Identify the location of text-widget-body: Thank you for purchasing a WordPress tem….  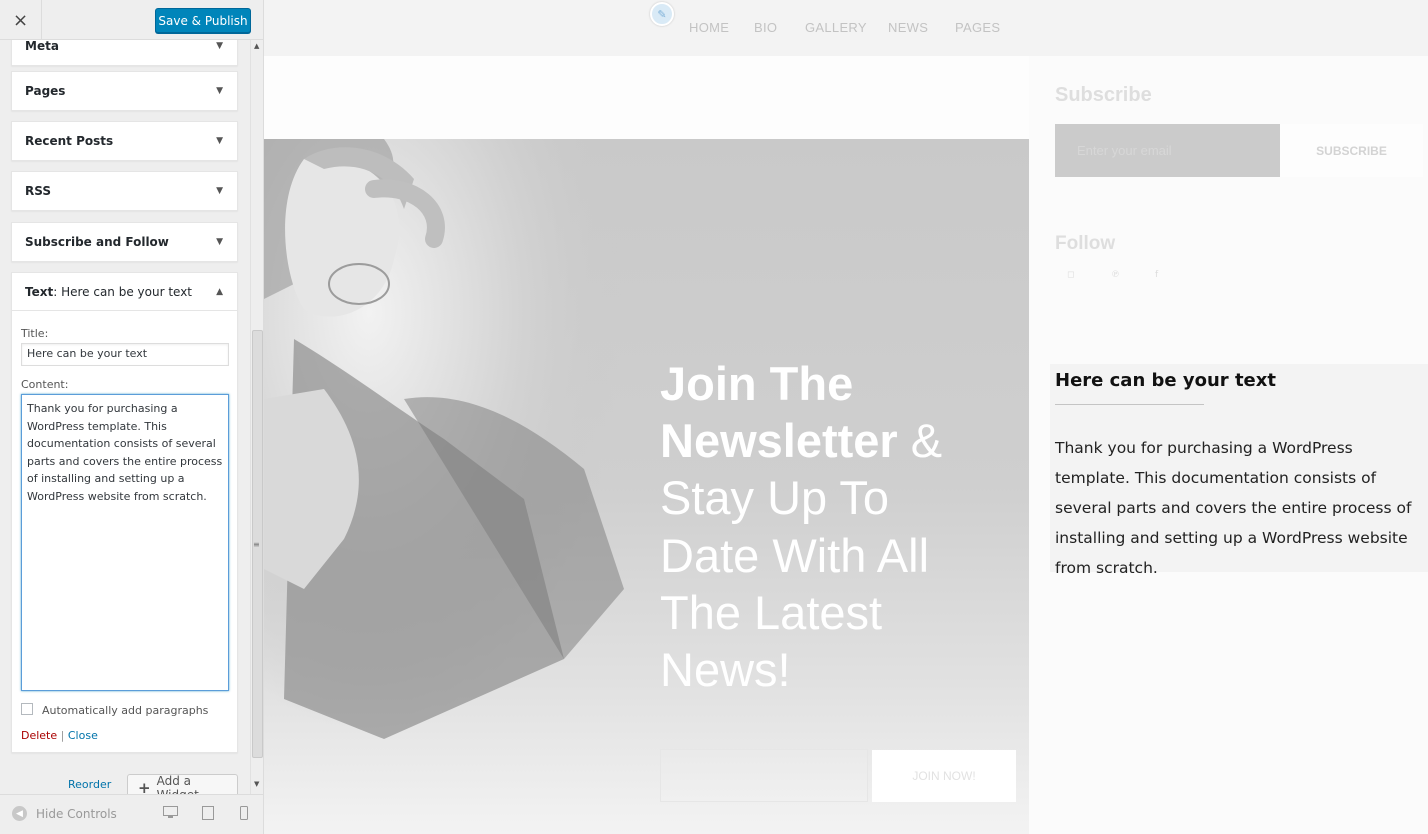
(1233, 508).